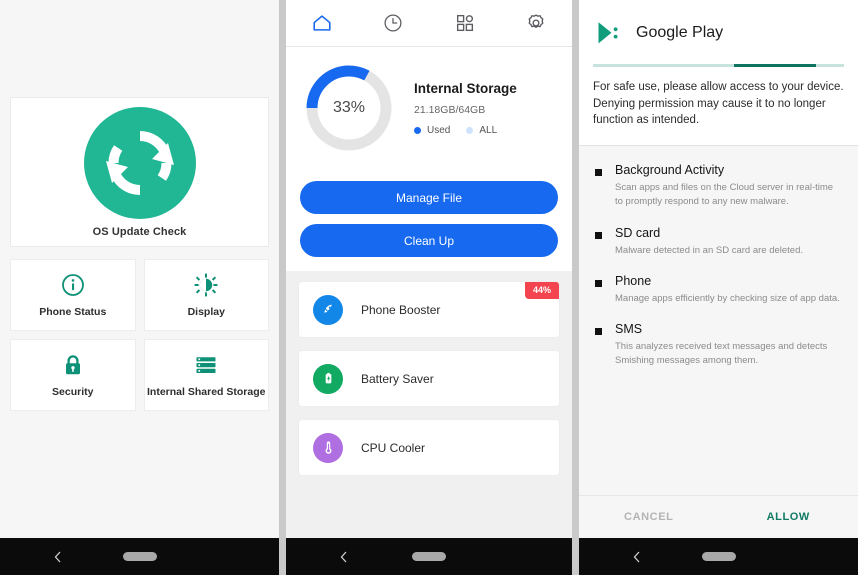 Image resolution: width=858 pixels, height=575 pixels. What do you see at coordinates (139, 162) in the screenshot?
I see `refresh-sync-icon` at bounding box center [139, 162].